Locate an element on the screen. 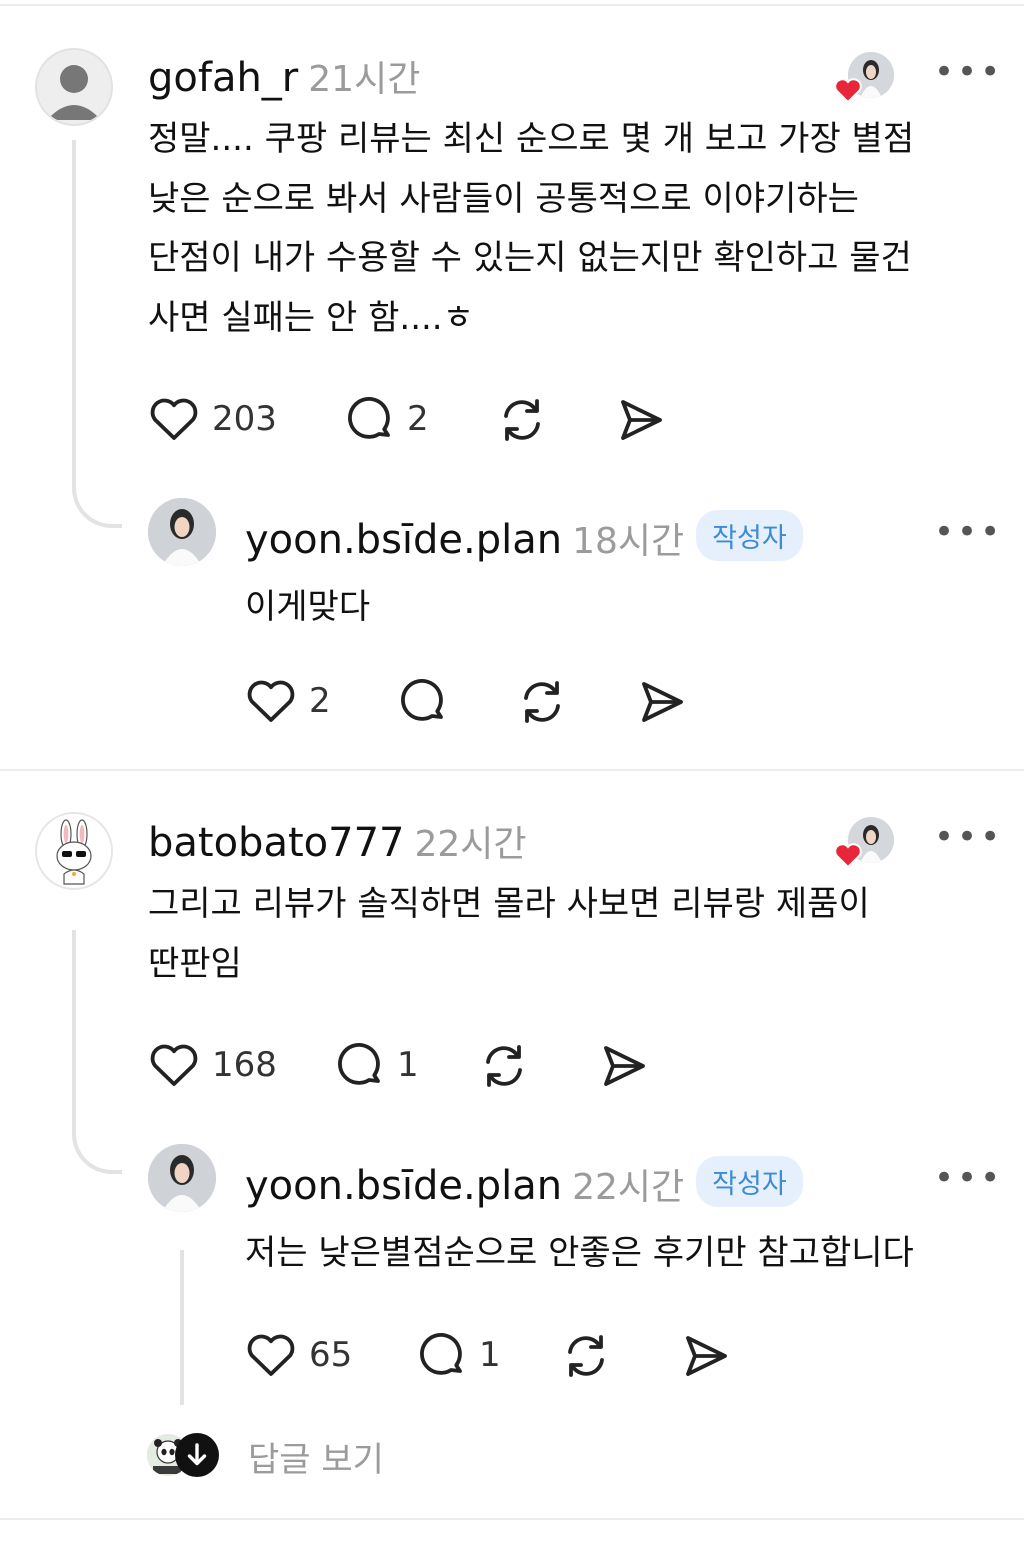  like-button: 203 is located at coordinates (212, 419).